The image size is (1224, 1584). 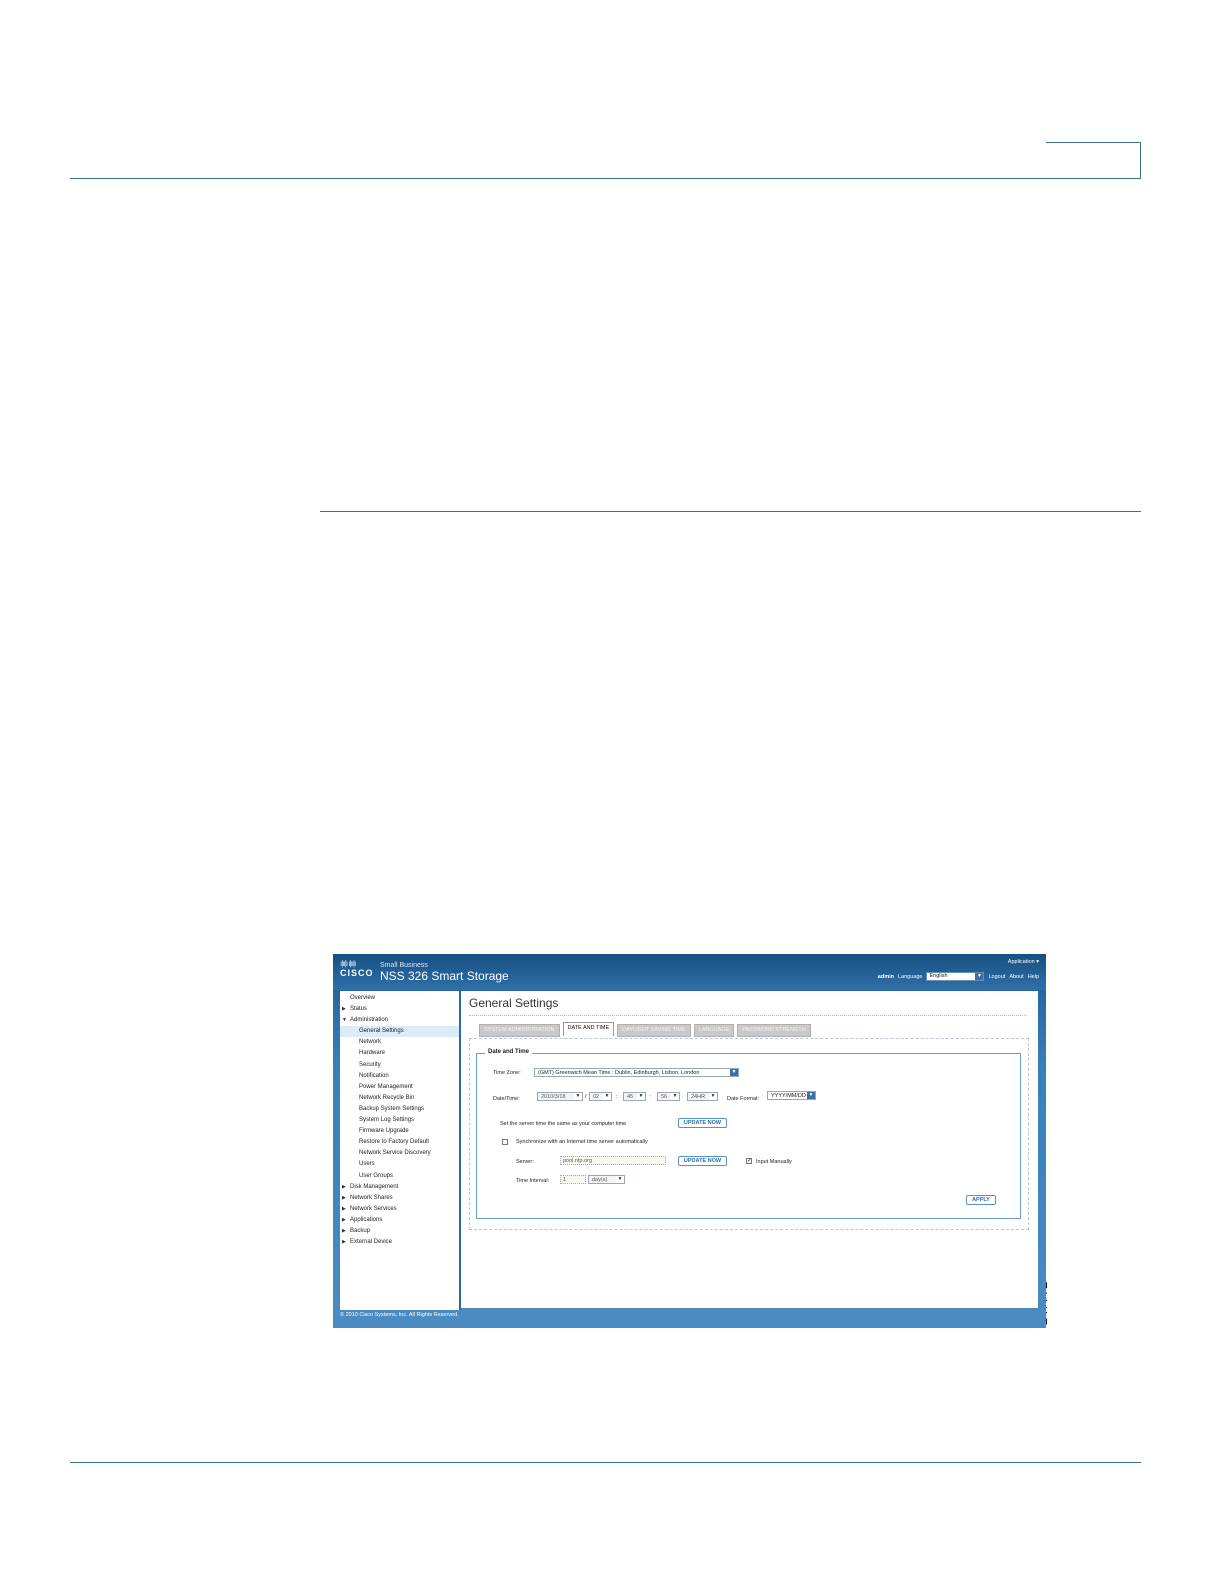 I want to click on sidebar-item-label: Network, so click(x=370, y=1042).